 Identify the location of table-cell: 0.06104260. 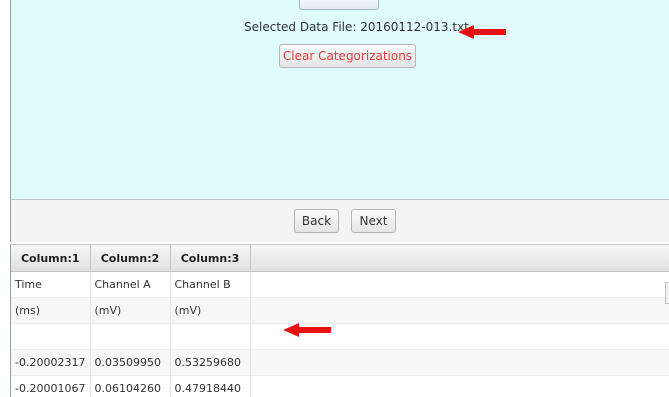
(130, 386).